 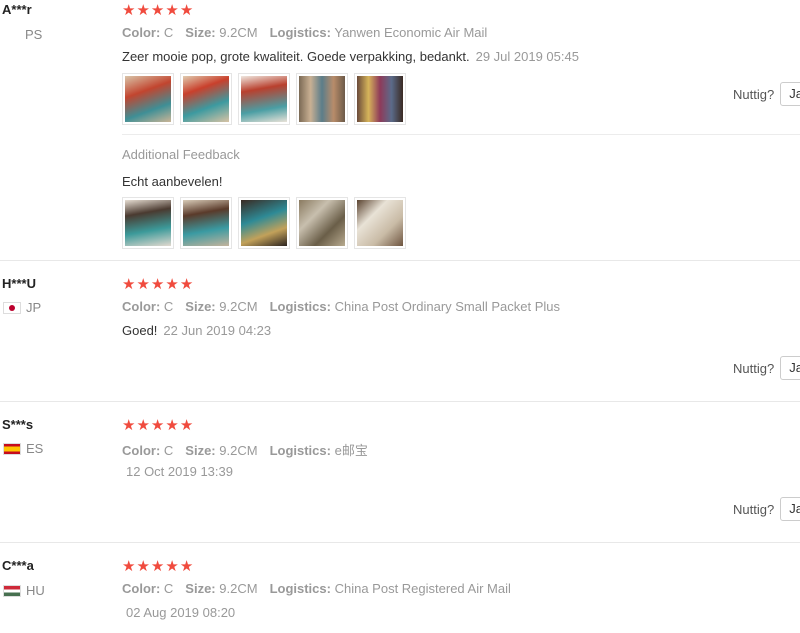 What do you see at coordinates (34, 34) in the screenshot?
I see `country-code: PS` at bounding box center [34, 34].